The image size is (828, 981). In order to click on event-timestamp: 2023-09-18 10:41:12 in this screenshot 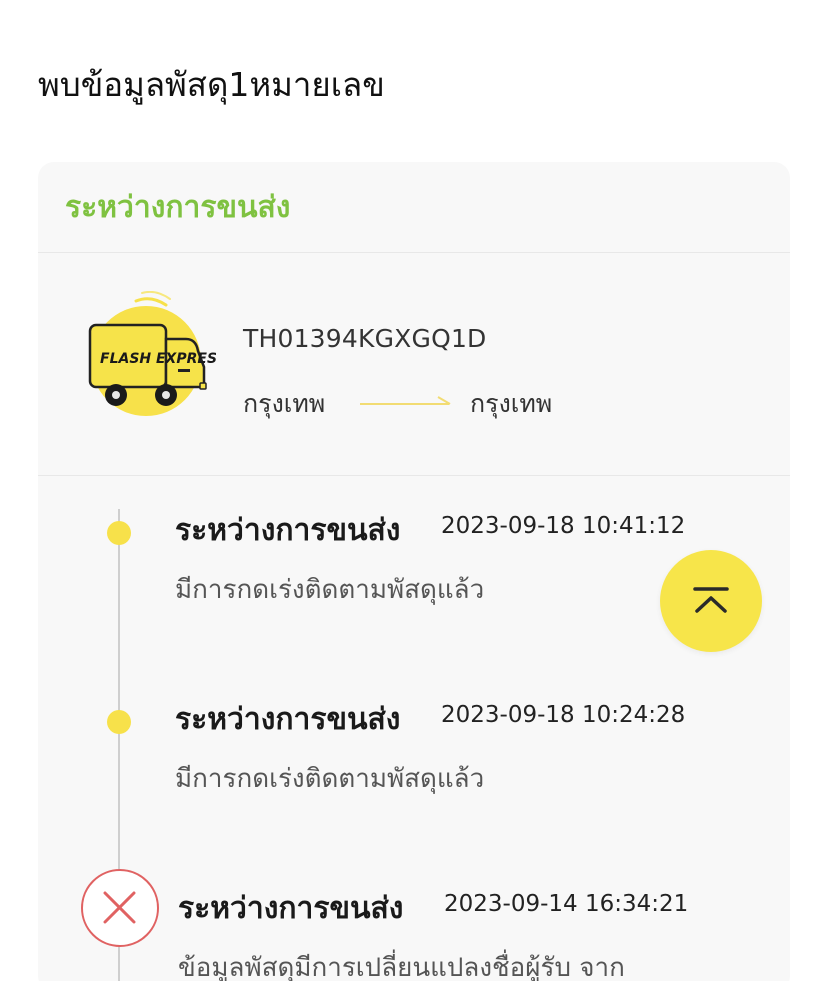, I will do `click(563, 526)`.